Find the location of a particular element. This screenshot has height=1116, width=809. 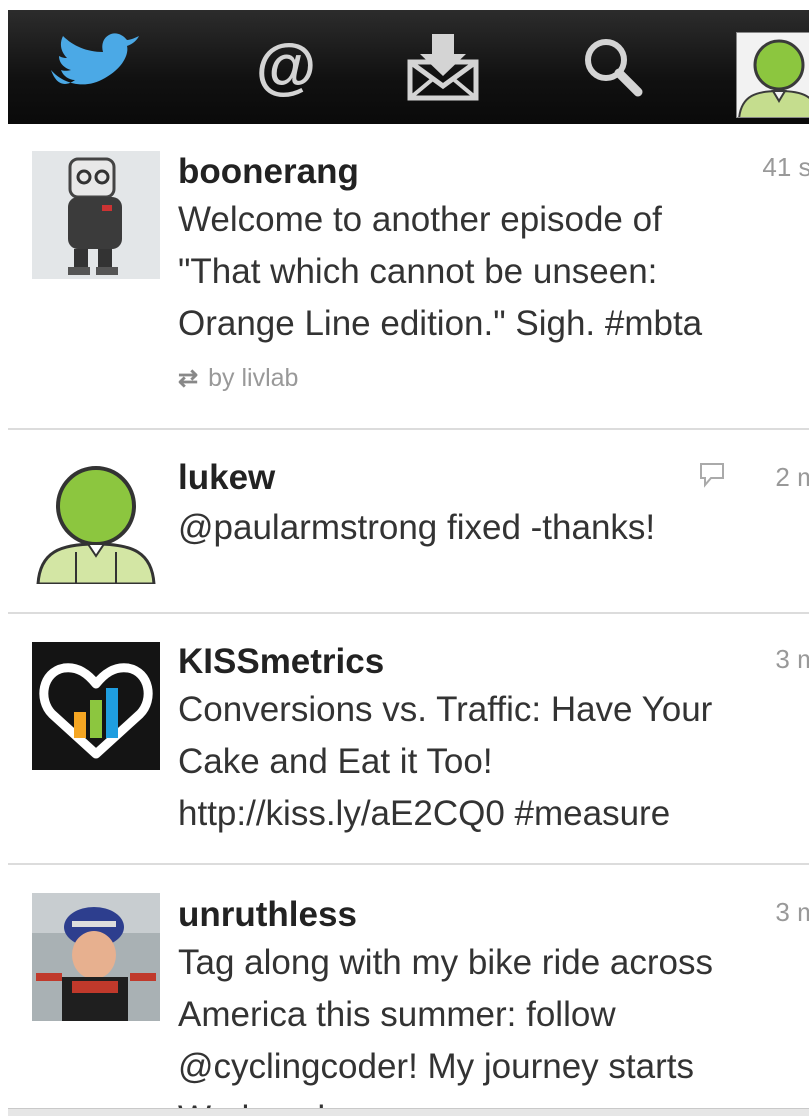

kissmetrics-logo-icon is located at coordinates (96, 706).